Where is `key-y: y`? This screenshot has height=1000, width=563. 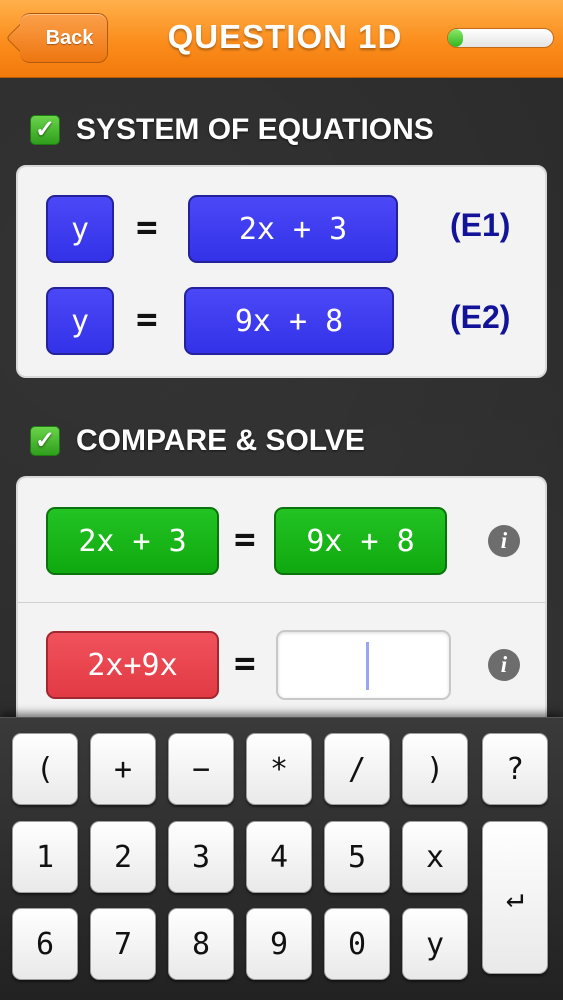 key-y: y is located at coordinates (435, 944).